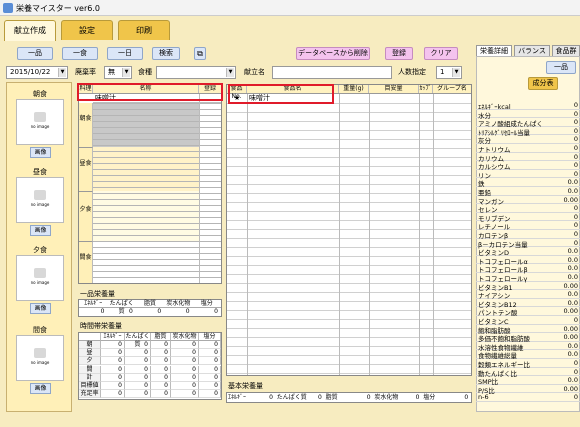 This screenshot has width=580, height=427. What do you see at coordinates (528, 338) in the screenshot?
I see `nutrition-row: 多価不飽和脂肪酸 0.00` at bounding box center [528, 338].